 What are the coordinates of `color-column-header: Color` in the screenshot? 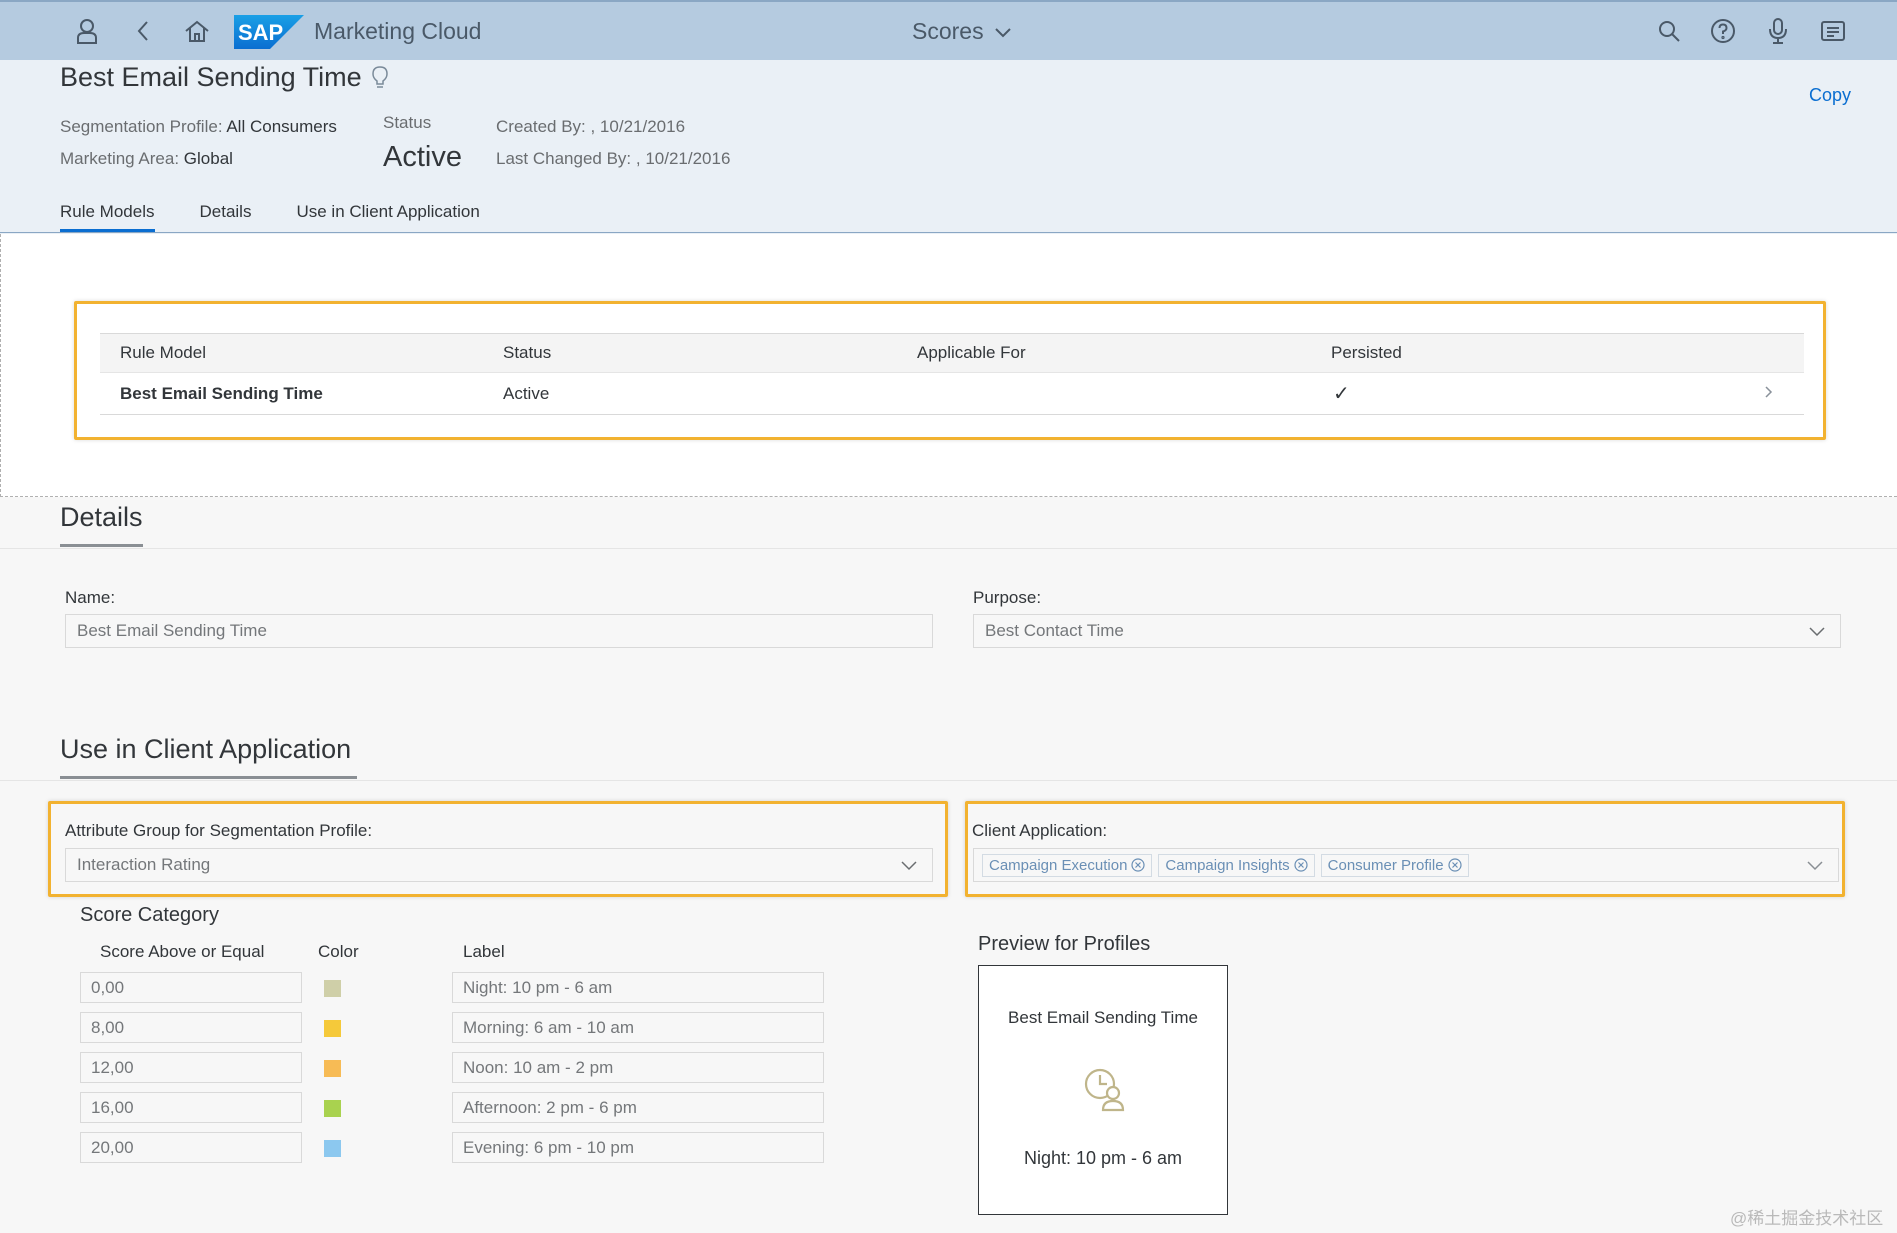 It's located at (338, 951).